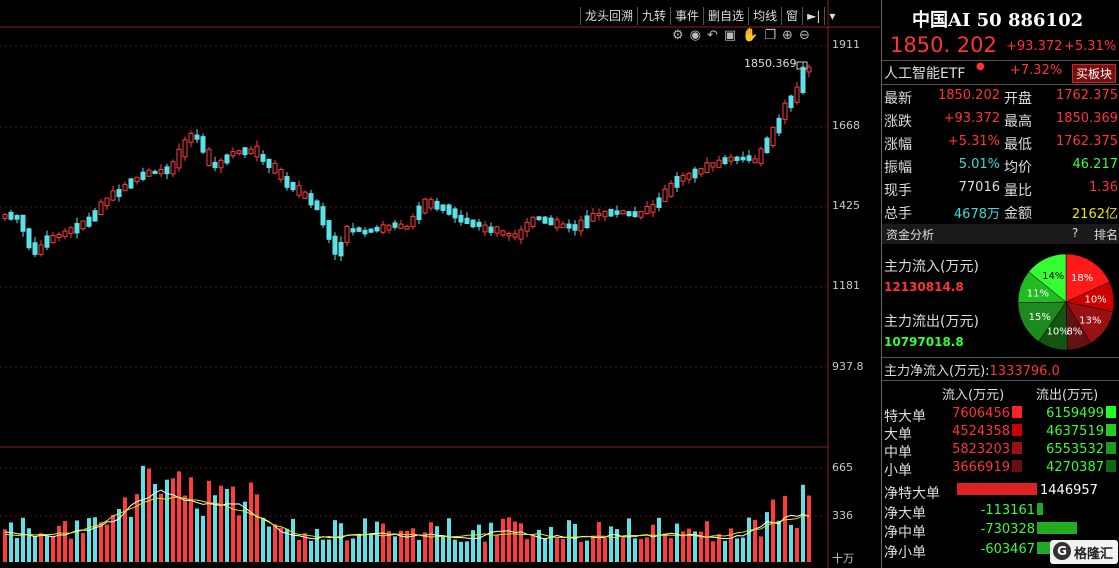 This screenshot has width=1119, height=568. What do you see at coordinates (1082, 278) in the screenshot?
I see `pie-slice-label: 18%` at bounding box center [1082, 278].